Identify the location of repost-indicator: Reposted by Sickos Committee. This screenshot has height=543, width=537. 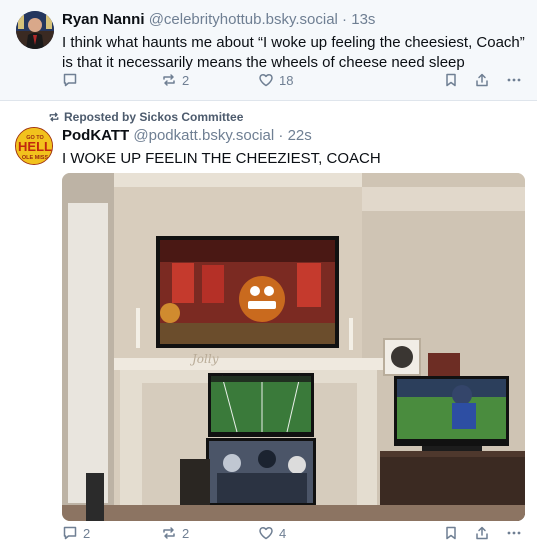
(145, 117).